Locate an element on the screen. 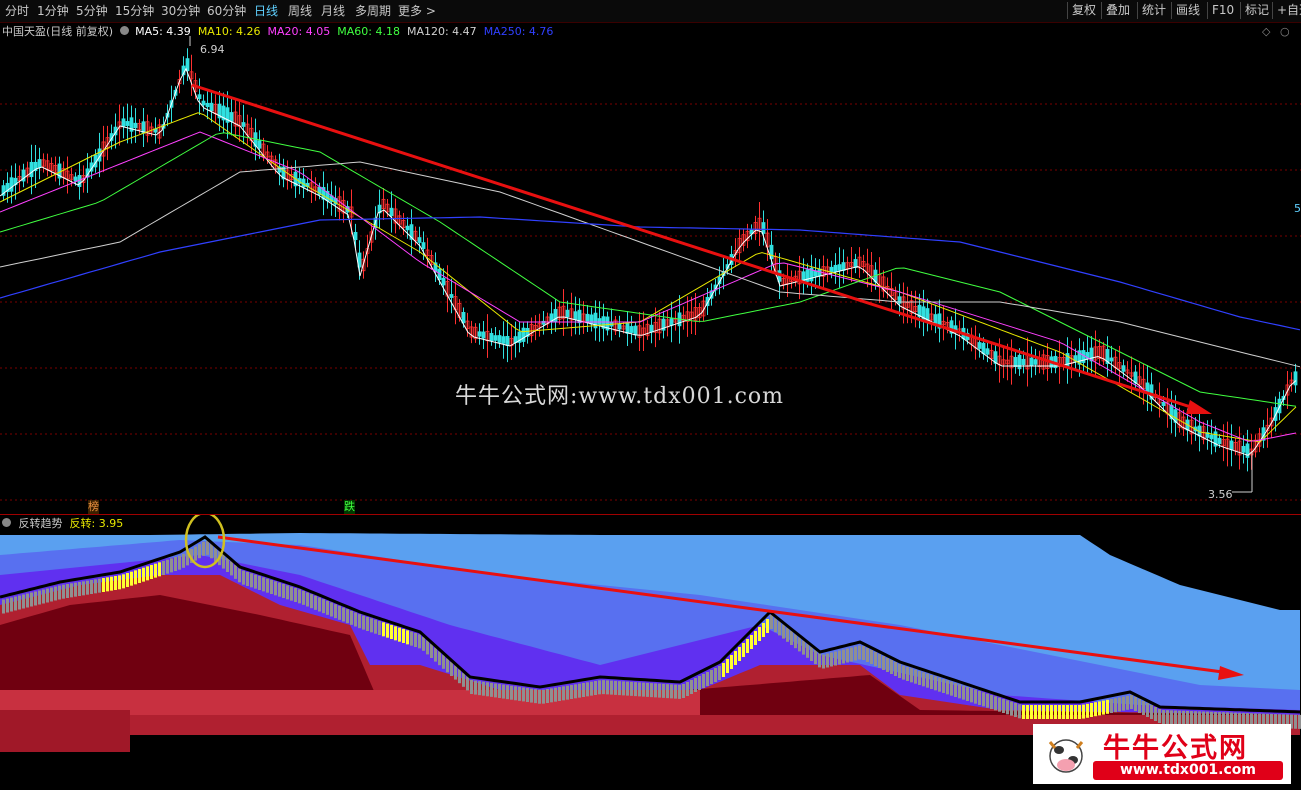  circle-icon: ○ is located at coordinates (1285, 32).